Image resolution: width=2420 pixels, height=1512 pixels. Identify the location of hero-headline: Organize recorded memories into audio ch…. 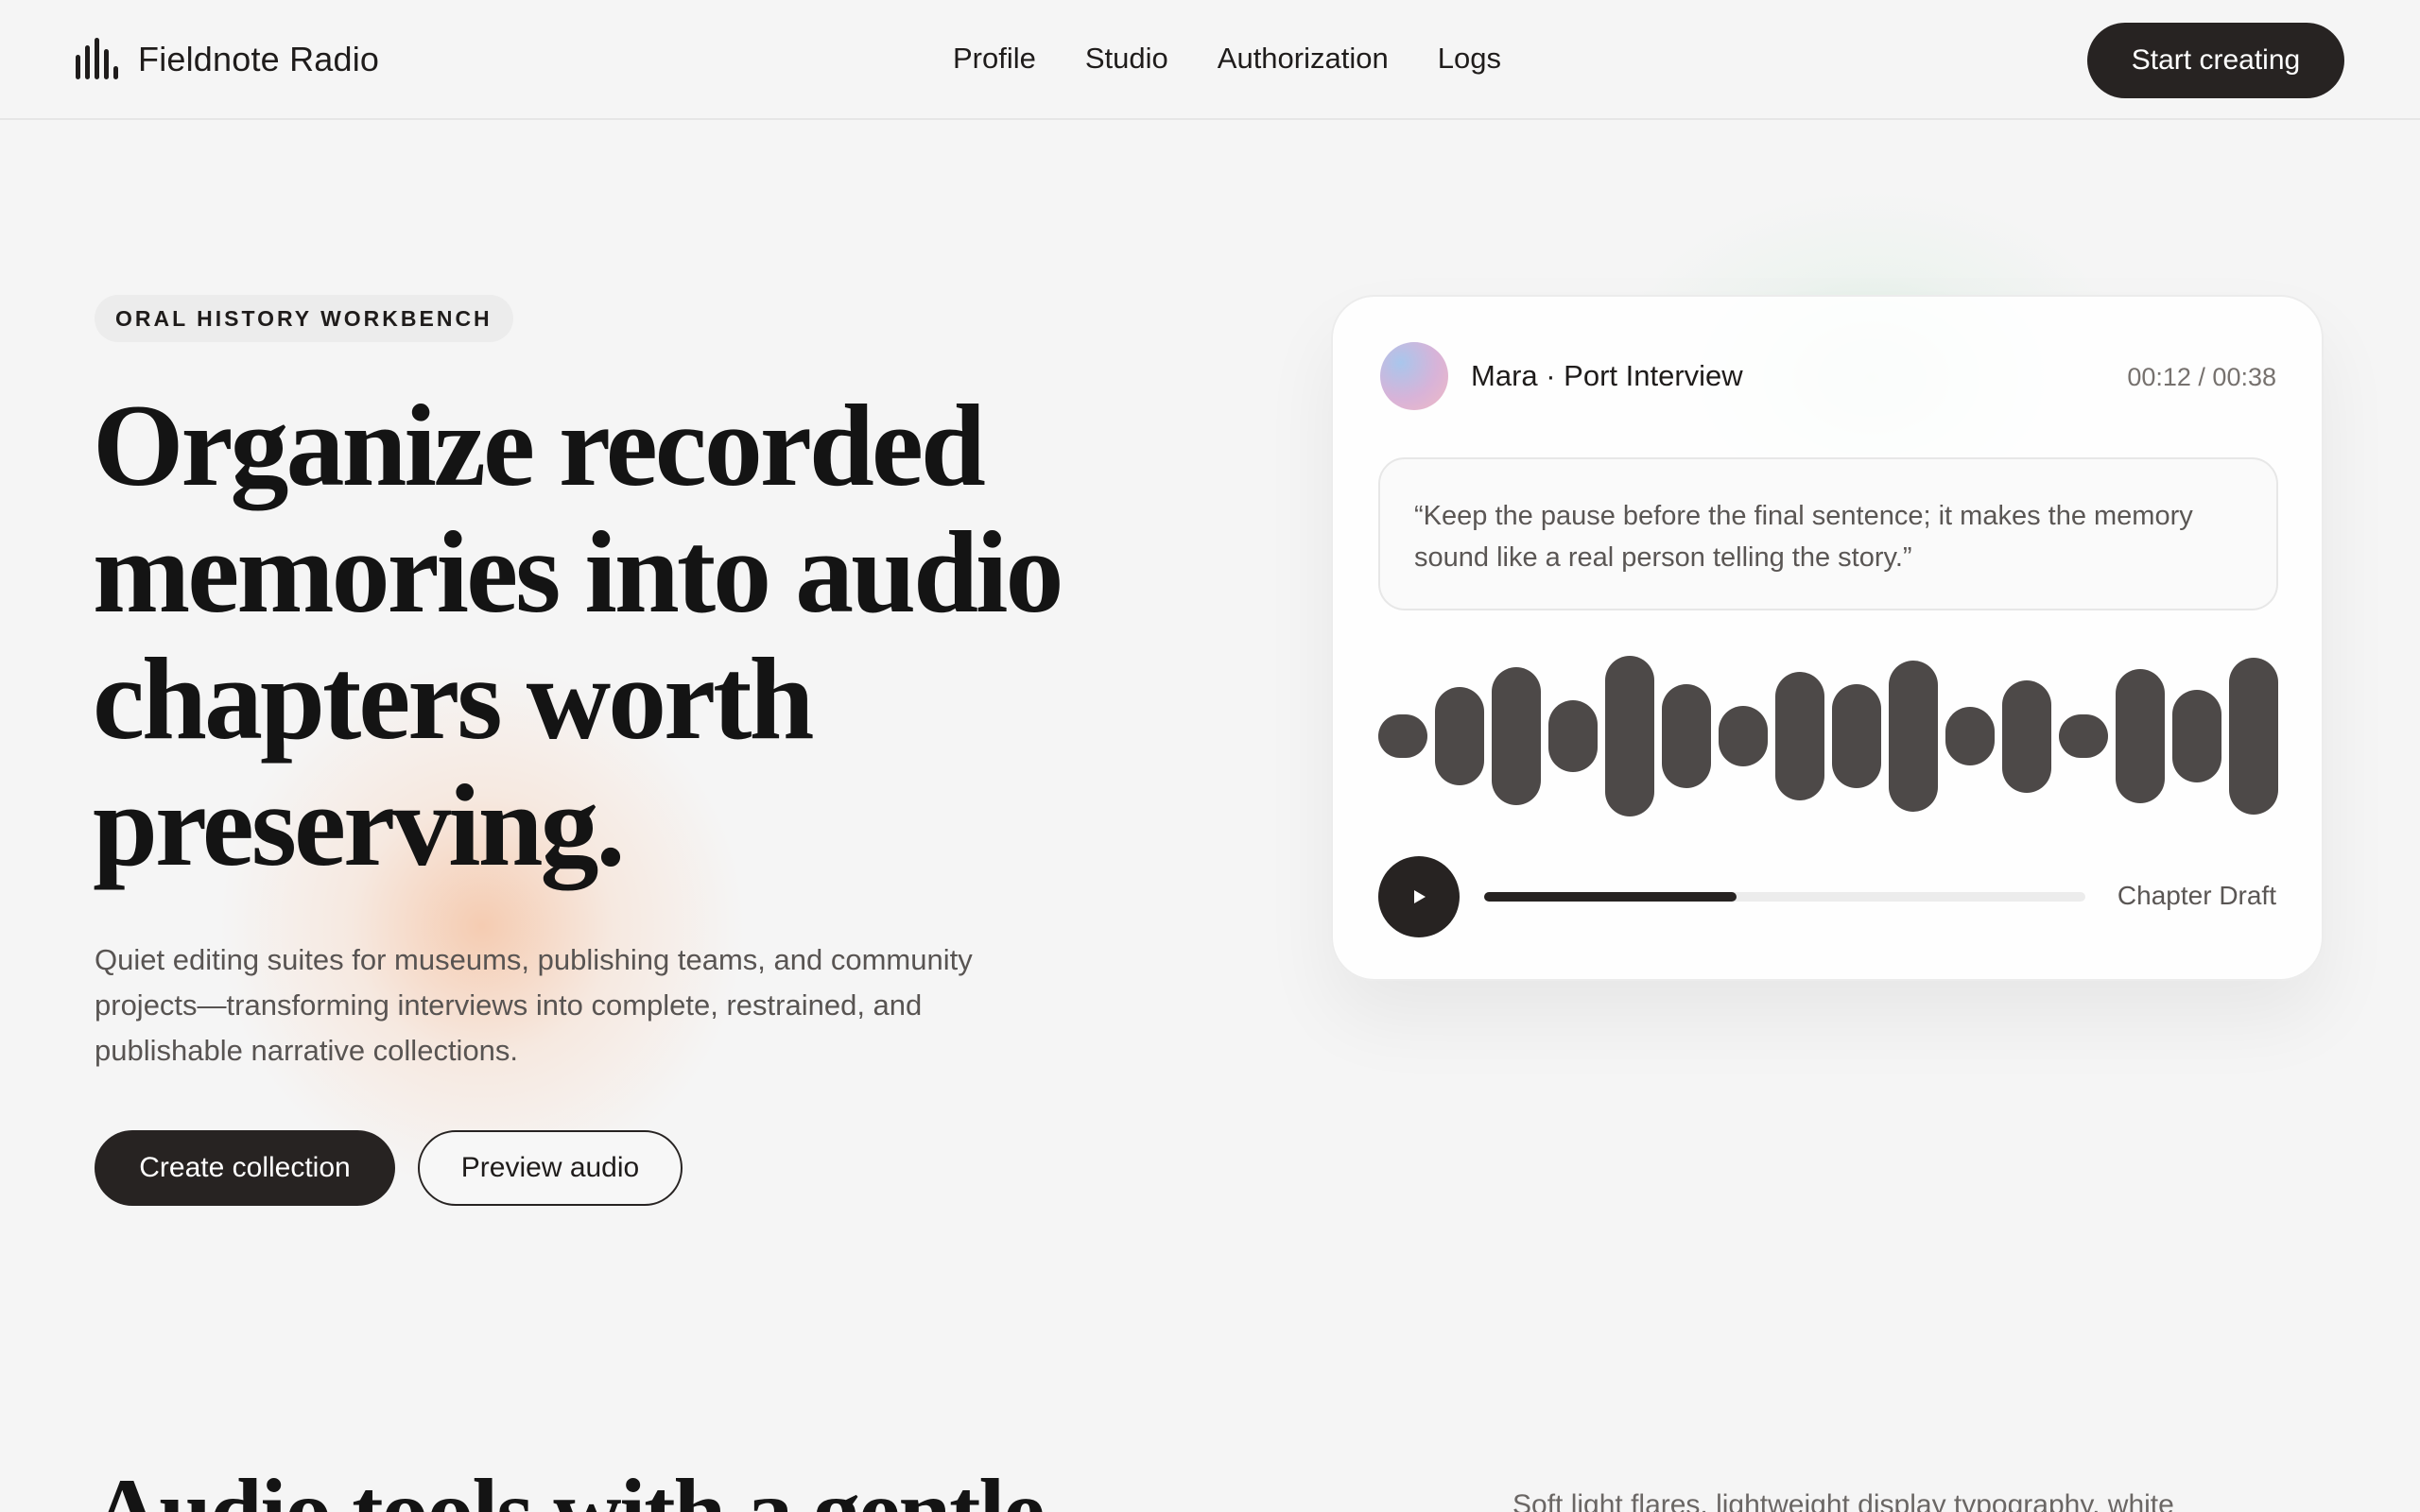
(578, 635).